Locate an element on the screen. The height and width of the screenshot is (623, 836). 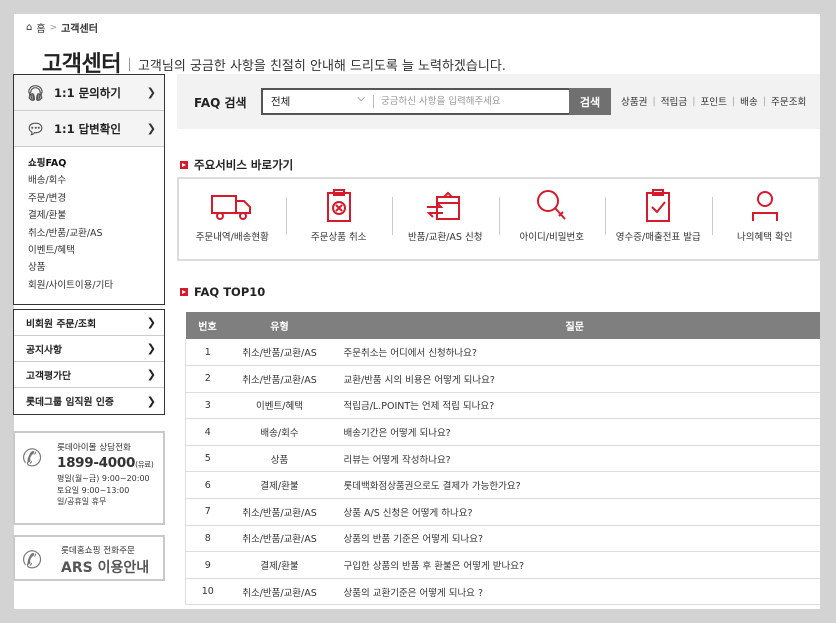
service-benefits: 나의혜택 확인 is located at coordinates (765, 219).